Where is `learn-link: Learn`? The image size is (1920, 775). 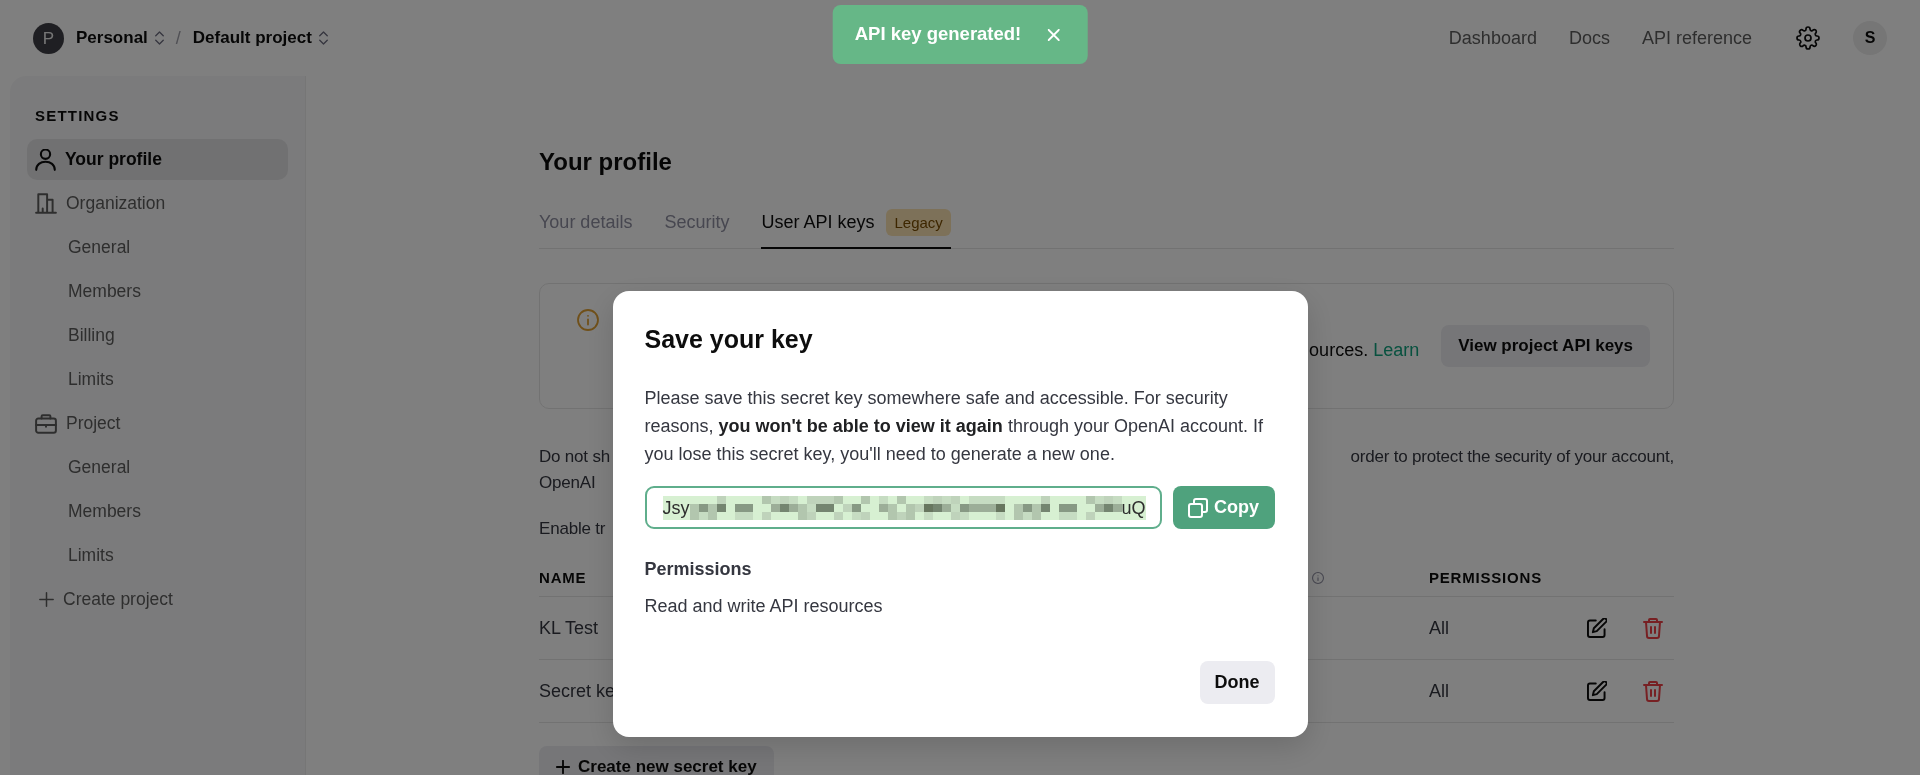
learn-link: Learn is located at coordinates (1396, 350).